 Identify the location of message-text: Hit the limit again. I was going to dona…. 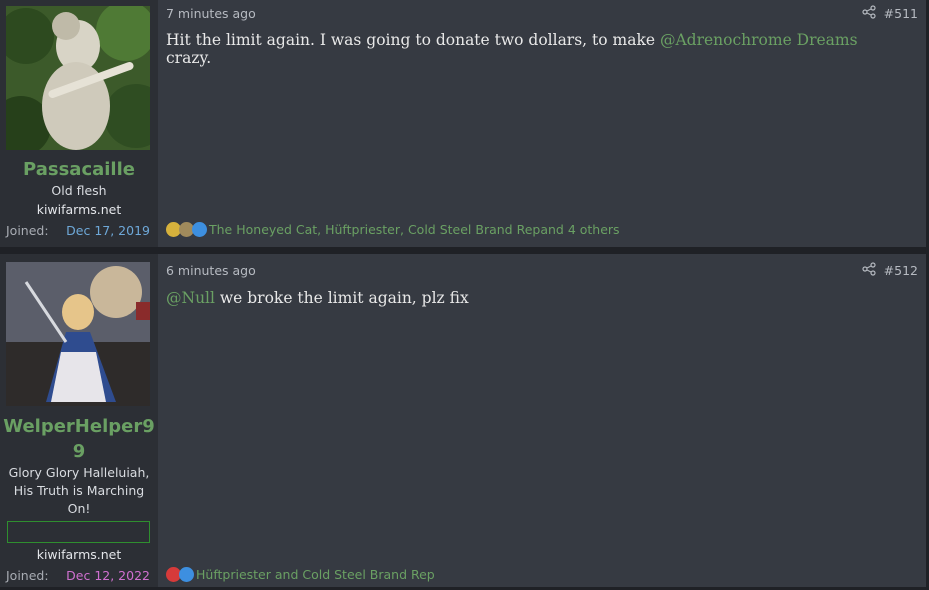
(413, 40).